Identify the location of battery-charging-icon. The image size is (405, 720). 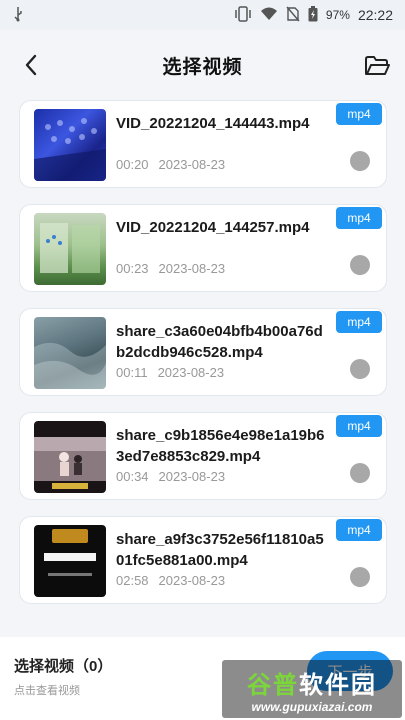
(313, 15).